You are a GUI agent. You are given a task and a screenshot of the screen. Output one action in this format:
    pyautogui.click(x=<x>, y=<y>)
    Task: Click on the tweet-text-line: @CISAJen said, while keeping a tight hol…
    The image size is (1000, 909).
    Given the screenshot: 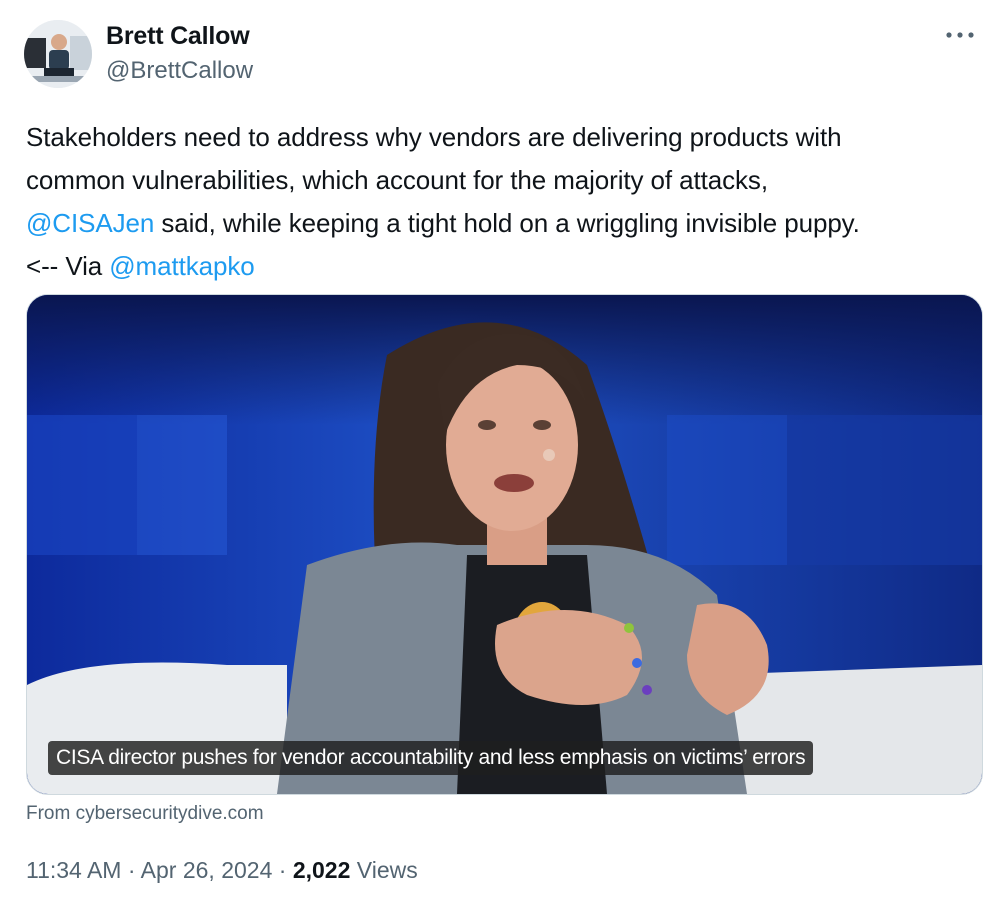 What is the action you would take?
    pyautogui.click(x=501, y=223)
    